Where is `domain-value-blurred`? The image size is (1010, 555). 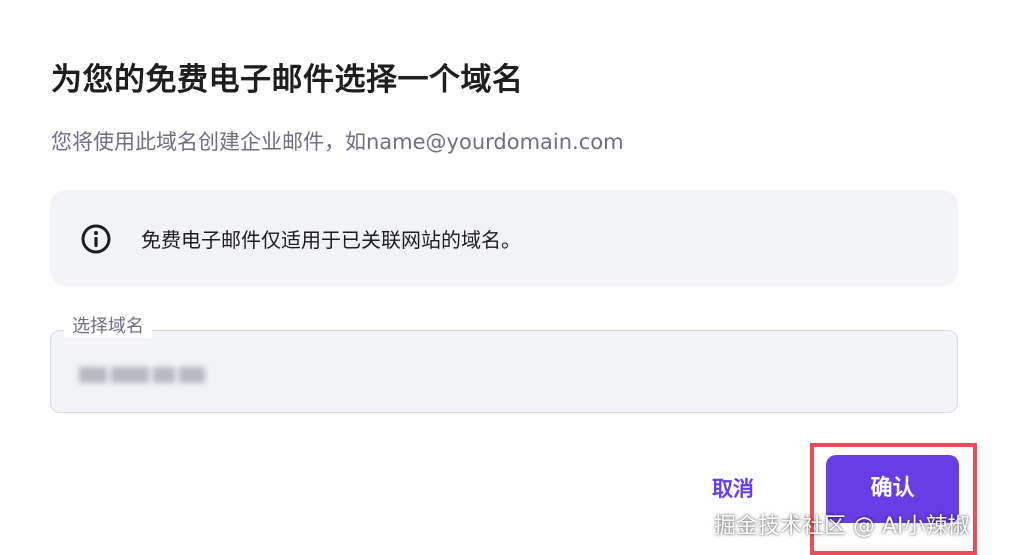 domain-value-blurred is located at coordinates (142, 375).